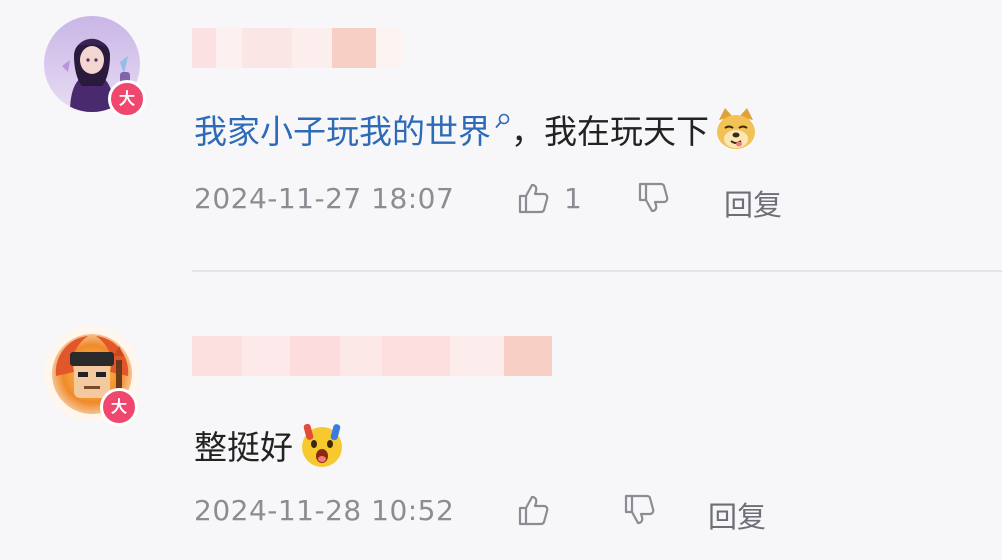  I want to click on comment-content: 我家小子玩我的世界 ，我在玩天下, so click(476, 129).